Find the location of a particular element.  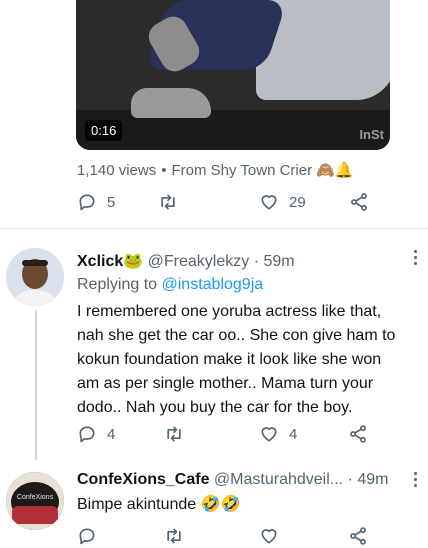

replying-to: Replying to @instablog9ja is located at coordinates (170, 285).